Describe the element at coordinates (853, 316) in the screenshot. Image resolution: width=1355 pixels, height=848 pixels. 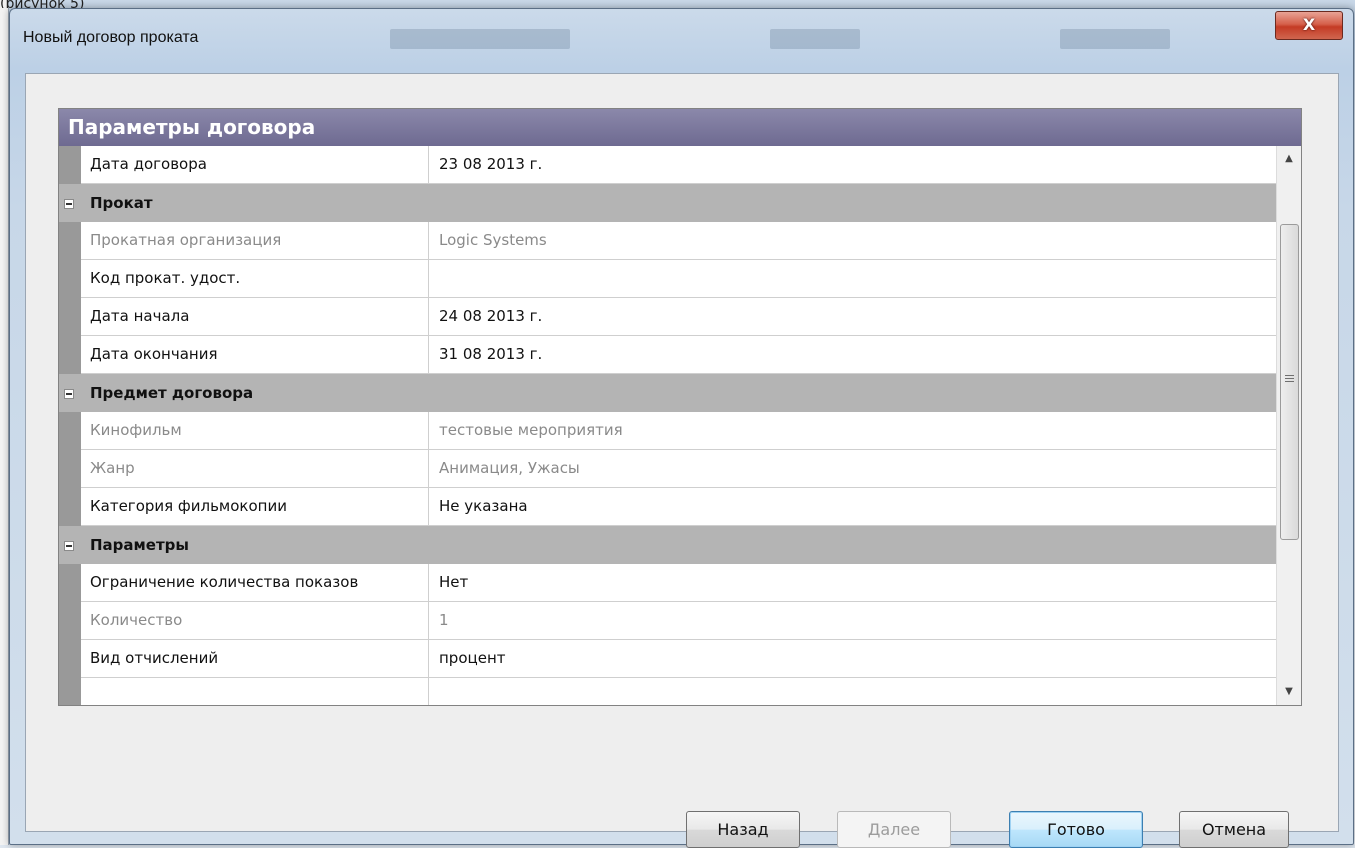
I see `property-value: 24 08 2013 г.` at that location.